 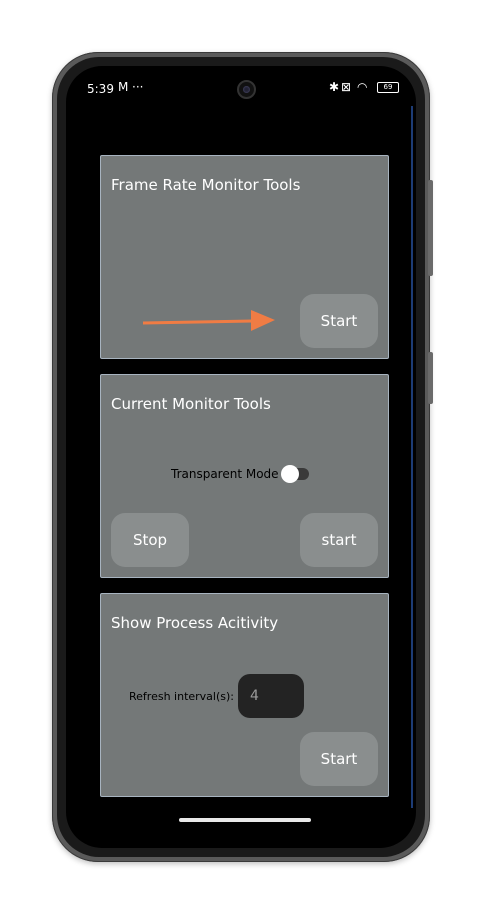 I want to click on no-sim-icon: ⊠, so click(x=346, y=87).